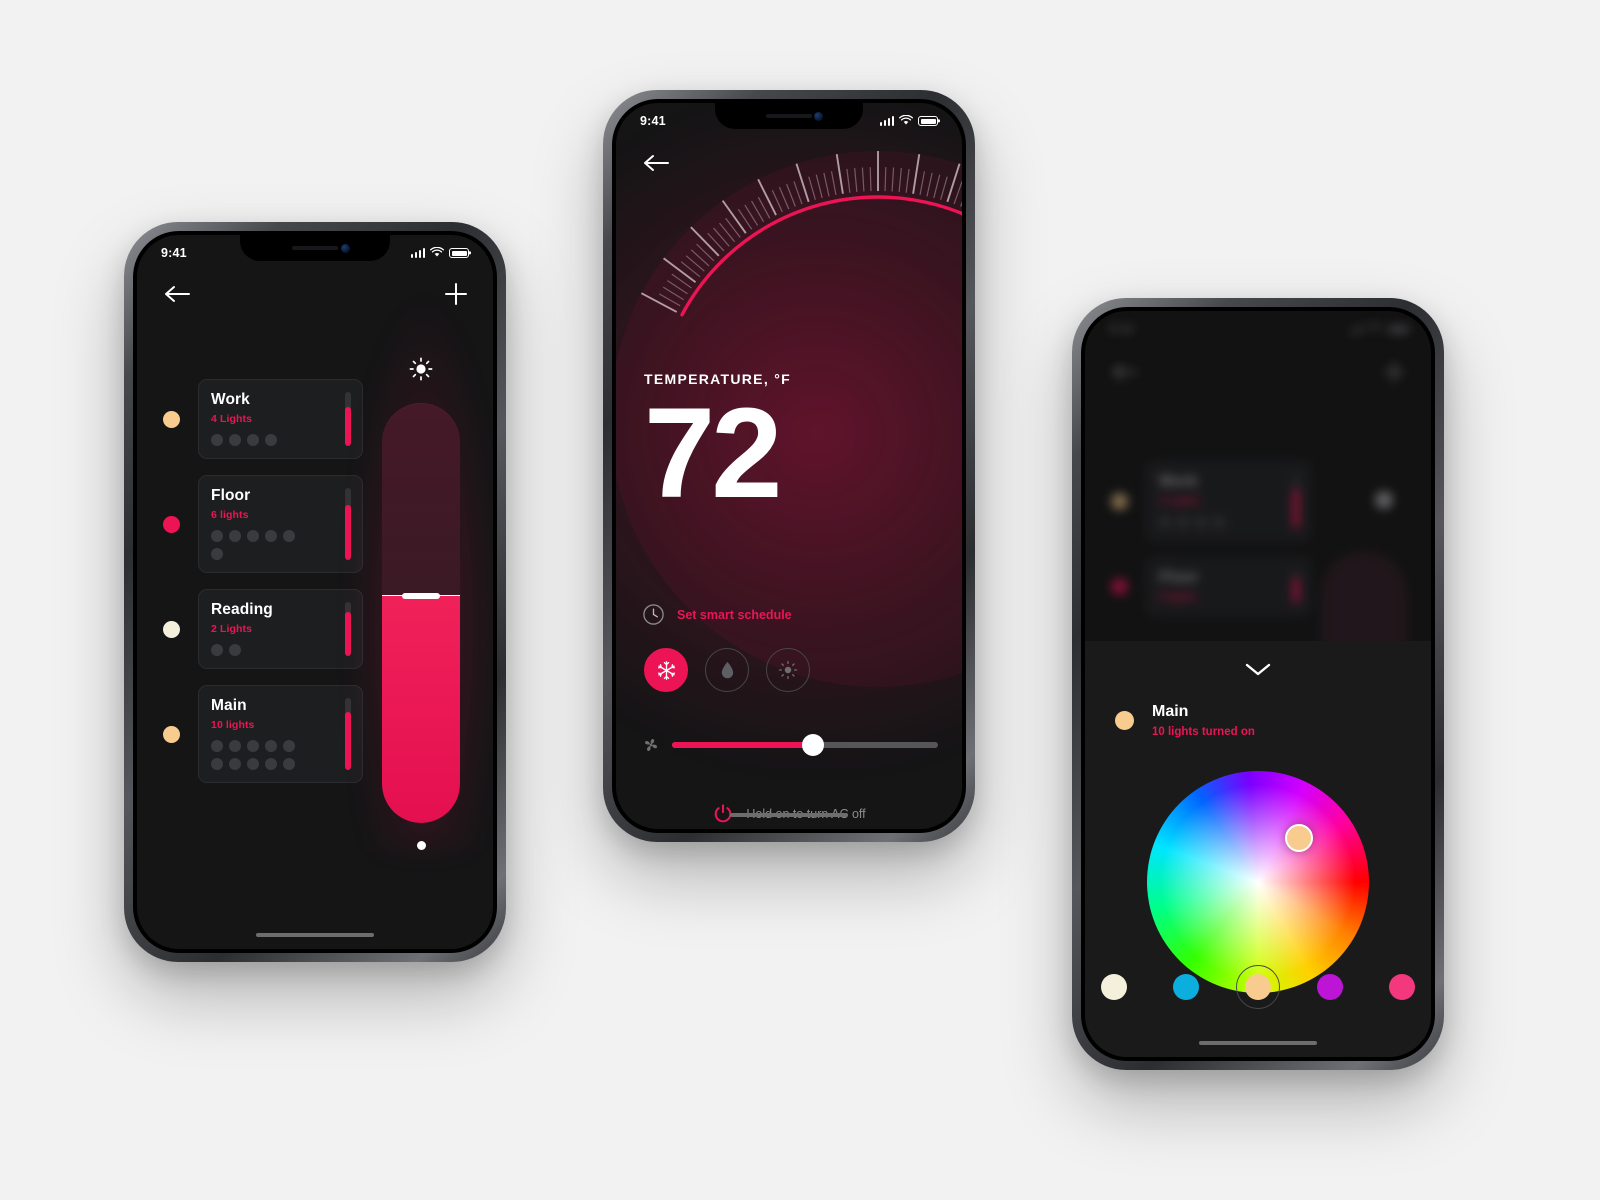 This screenshot has height=1200, width=1600. What do you see at coordinates (230, 515) in the screenshot?
I see `room-light-count: 6 lights` at bounding box center [230, 515].